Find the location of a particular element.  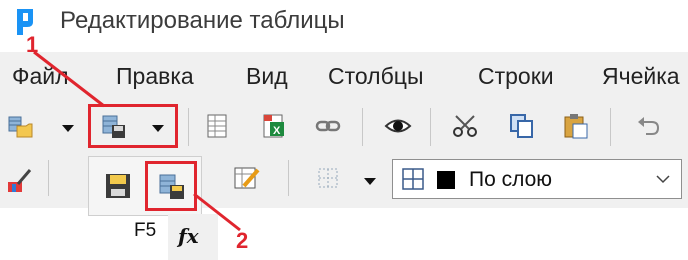

table-grid-icon is located at coordinates (218, 126).